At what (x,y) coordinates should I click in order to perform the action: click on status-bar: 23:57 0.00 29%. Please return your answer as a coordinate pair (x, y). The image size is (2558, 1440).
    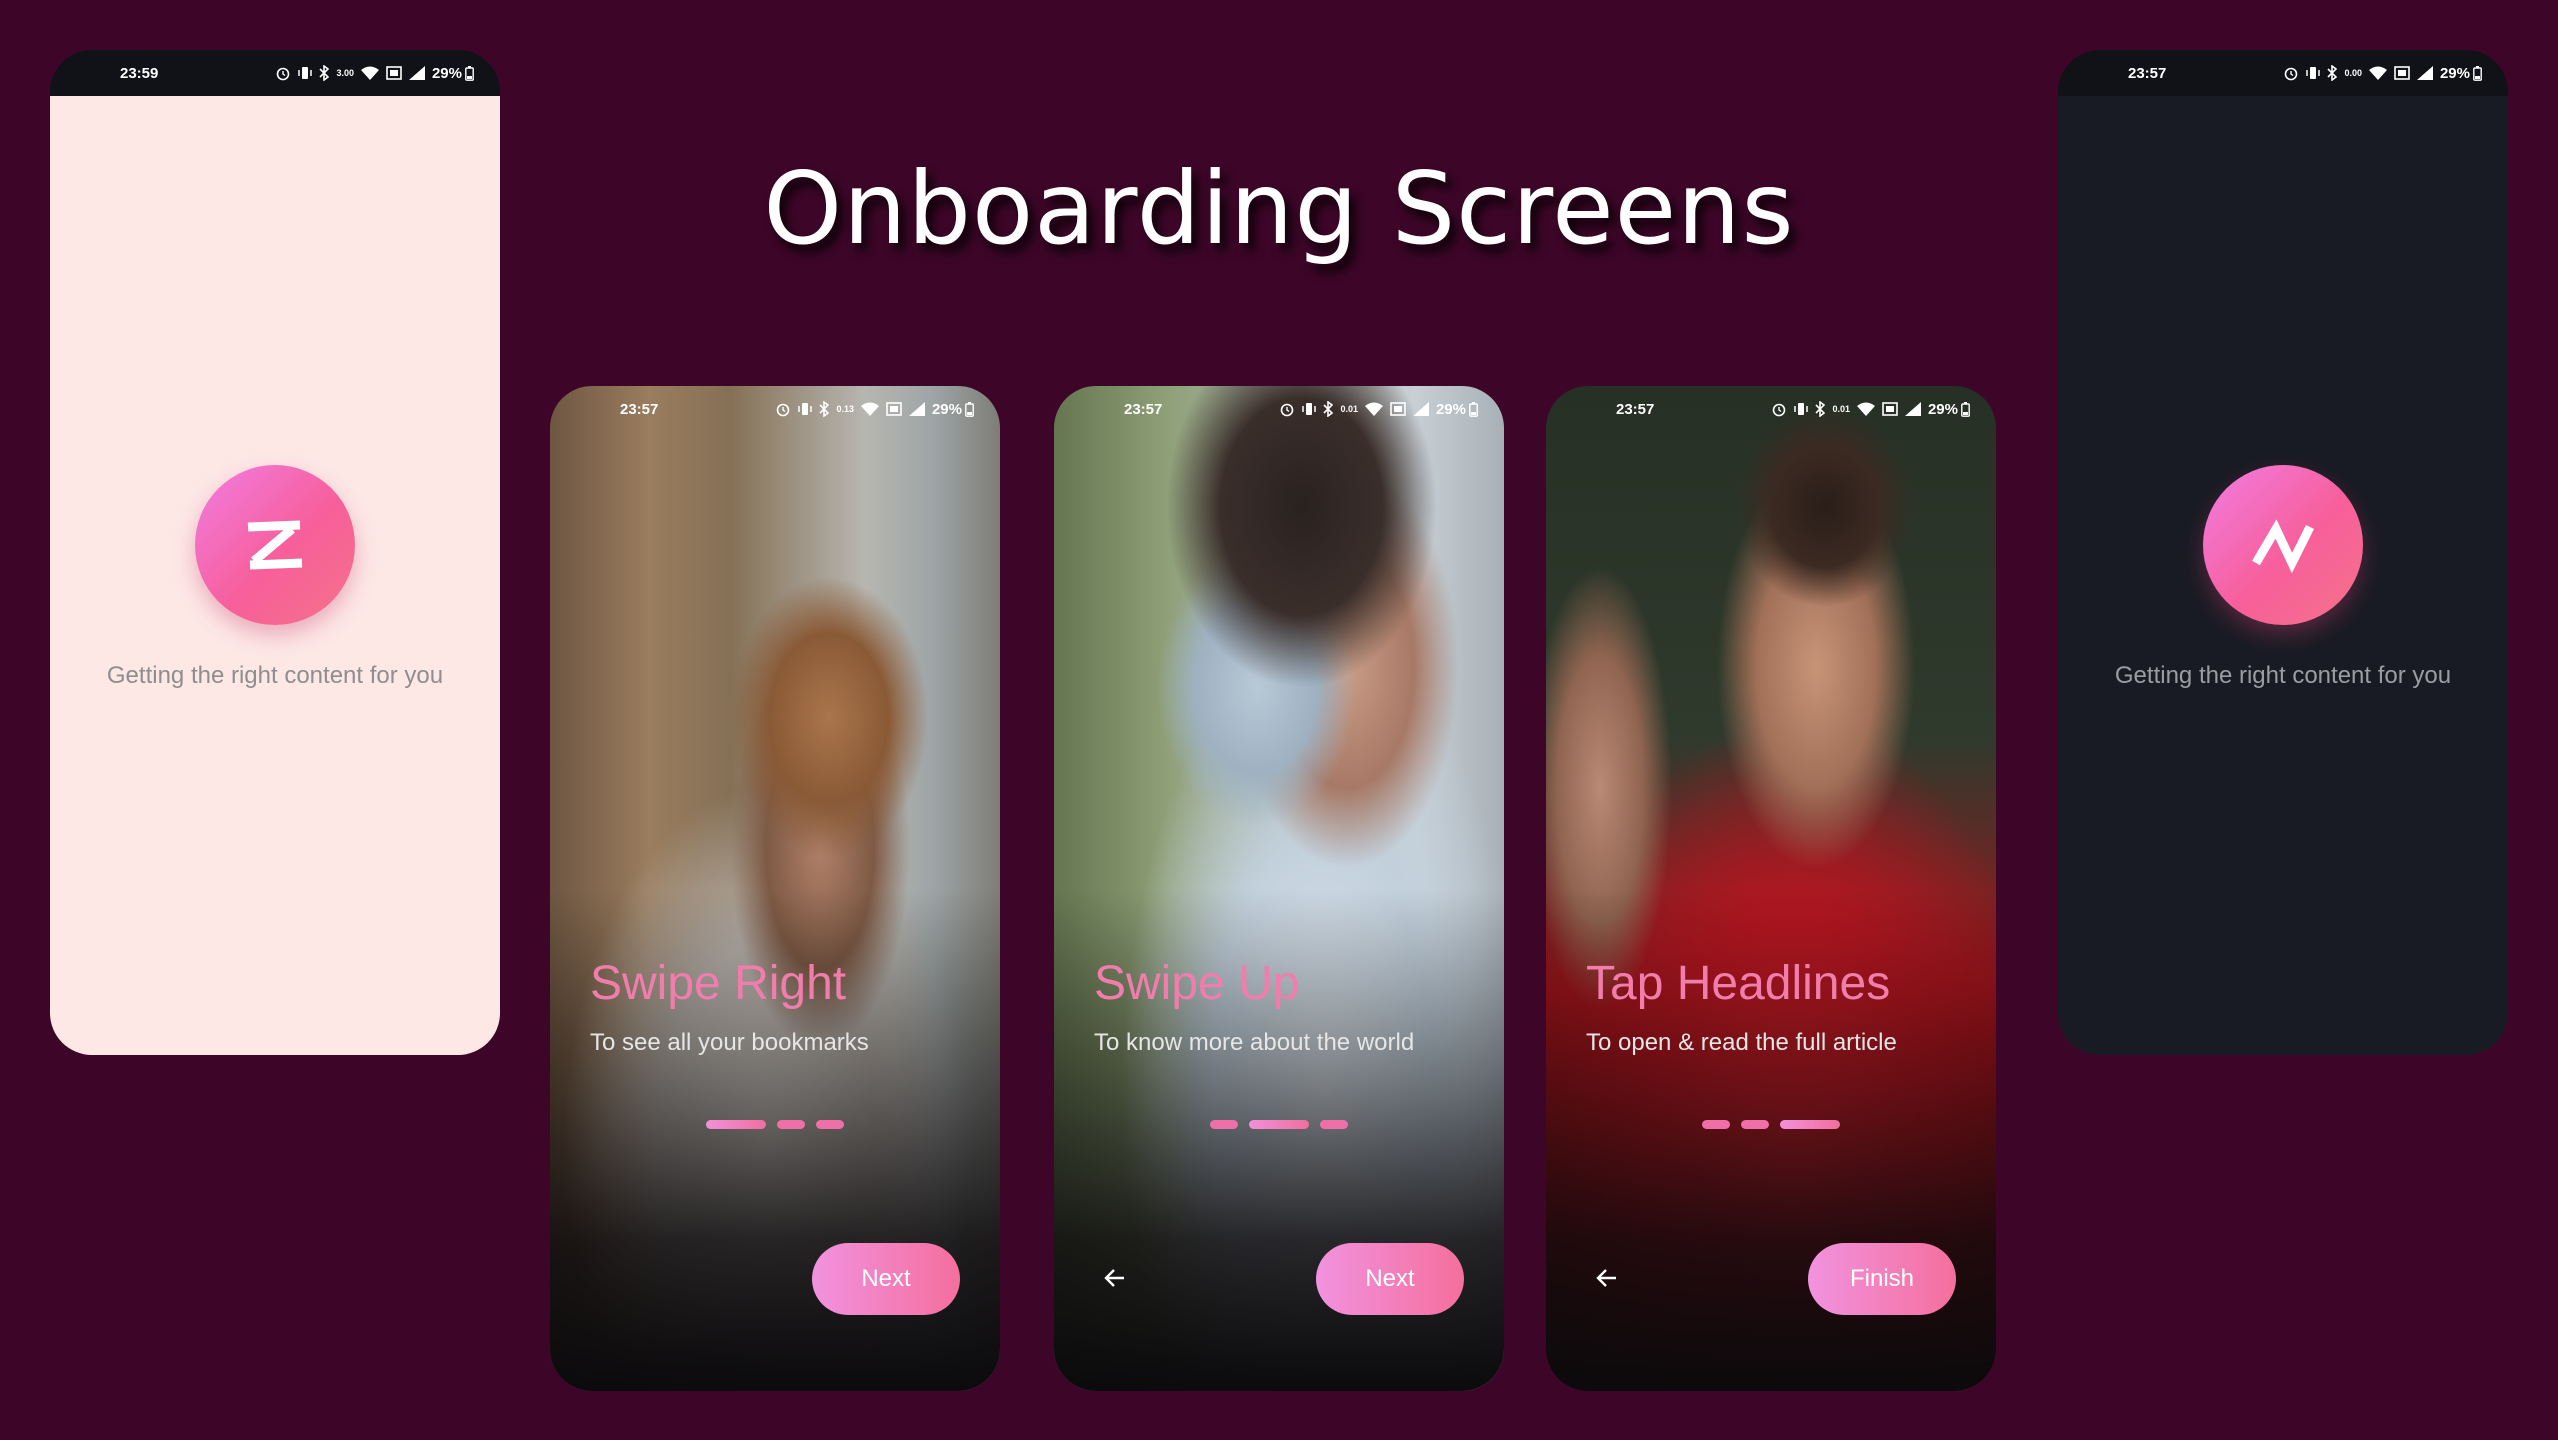
    Looking at the image, I should click on (2283, 73).